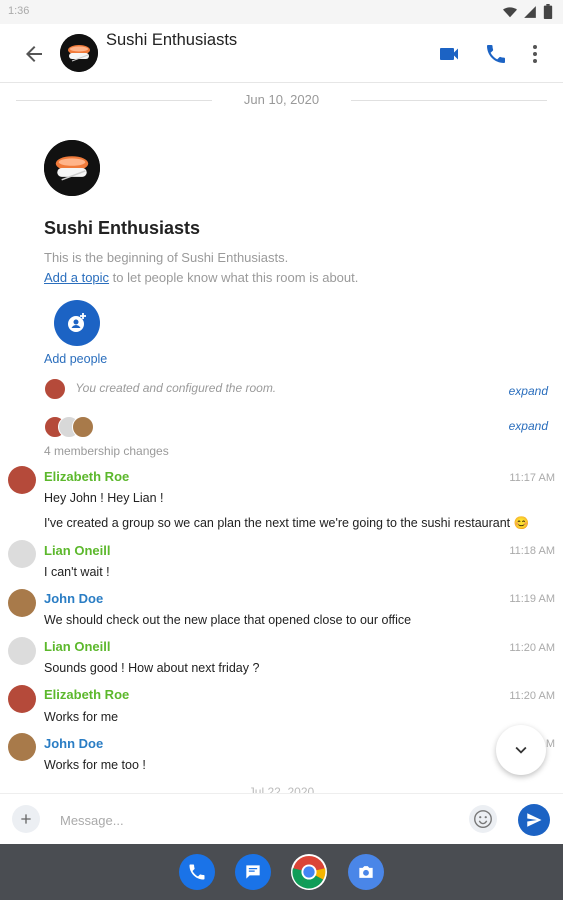  I want to click on message-time: 11:18 AM, so click(532, 551).